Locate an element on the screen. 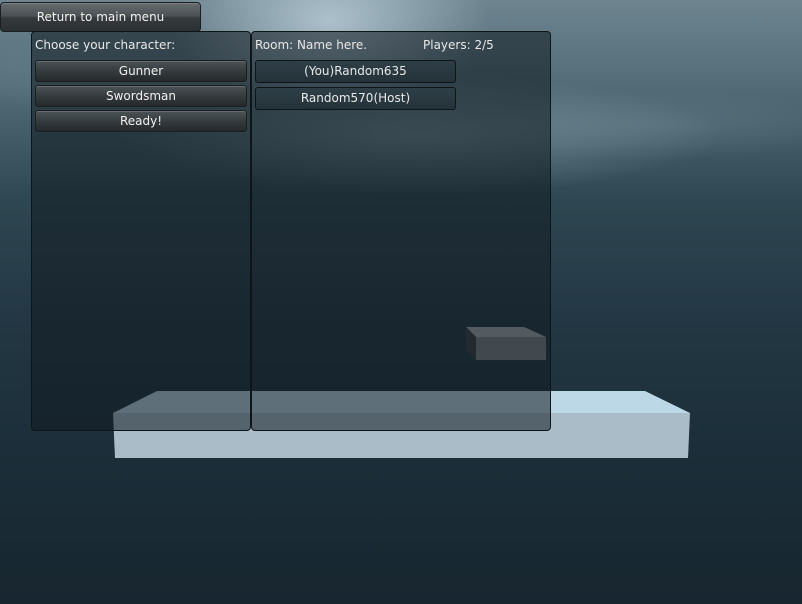 The height and width of the screenshot is (604, 802). room-name-label: Room: Name here. is located at coordinates (311, 45).